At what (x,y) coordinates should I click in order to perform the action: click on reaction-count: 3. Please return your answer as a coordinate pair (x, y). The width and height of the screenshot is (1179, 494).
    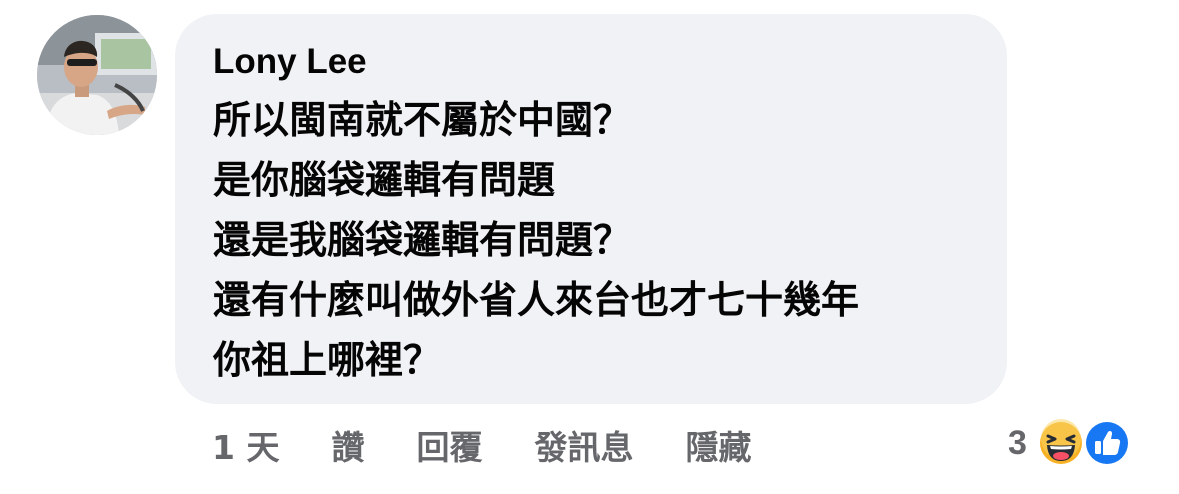
    Looking at the image, I should click on (1017, 442).